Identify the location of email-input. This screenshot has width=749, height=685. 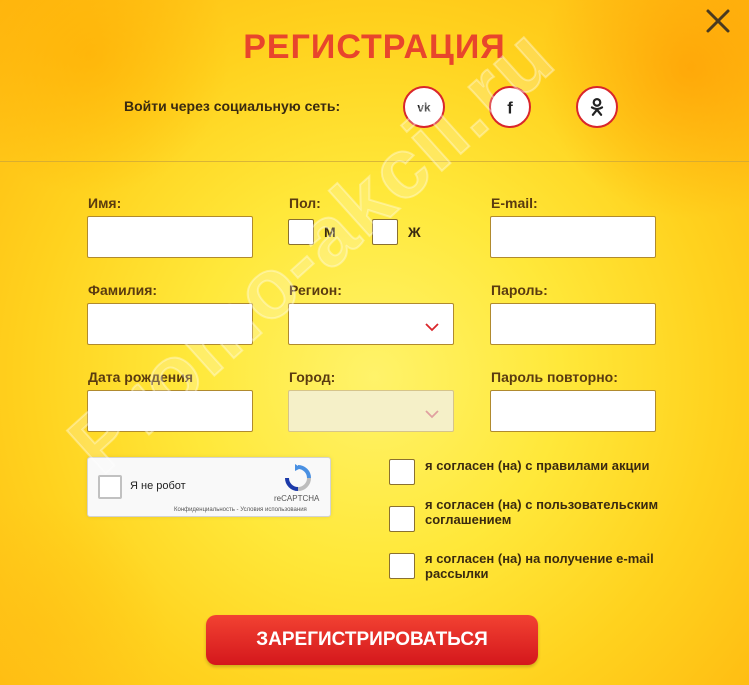
(573, 237).